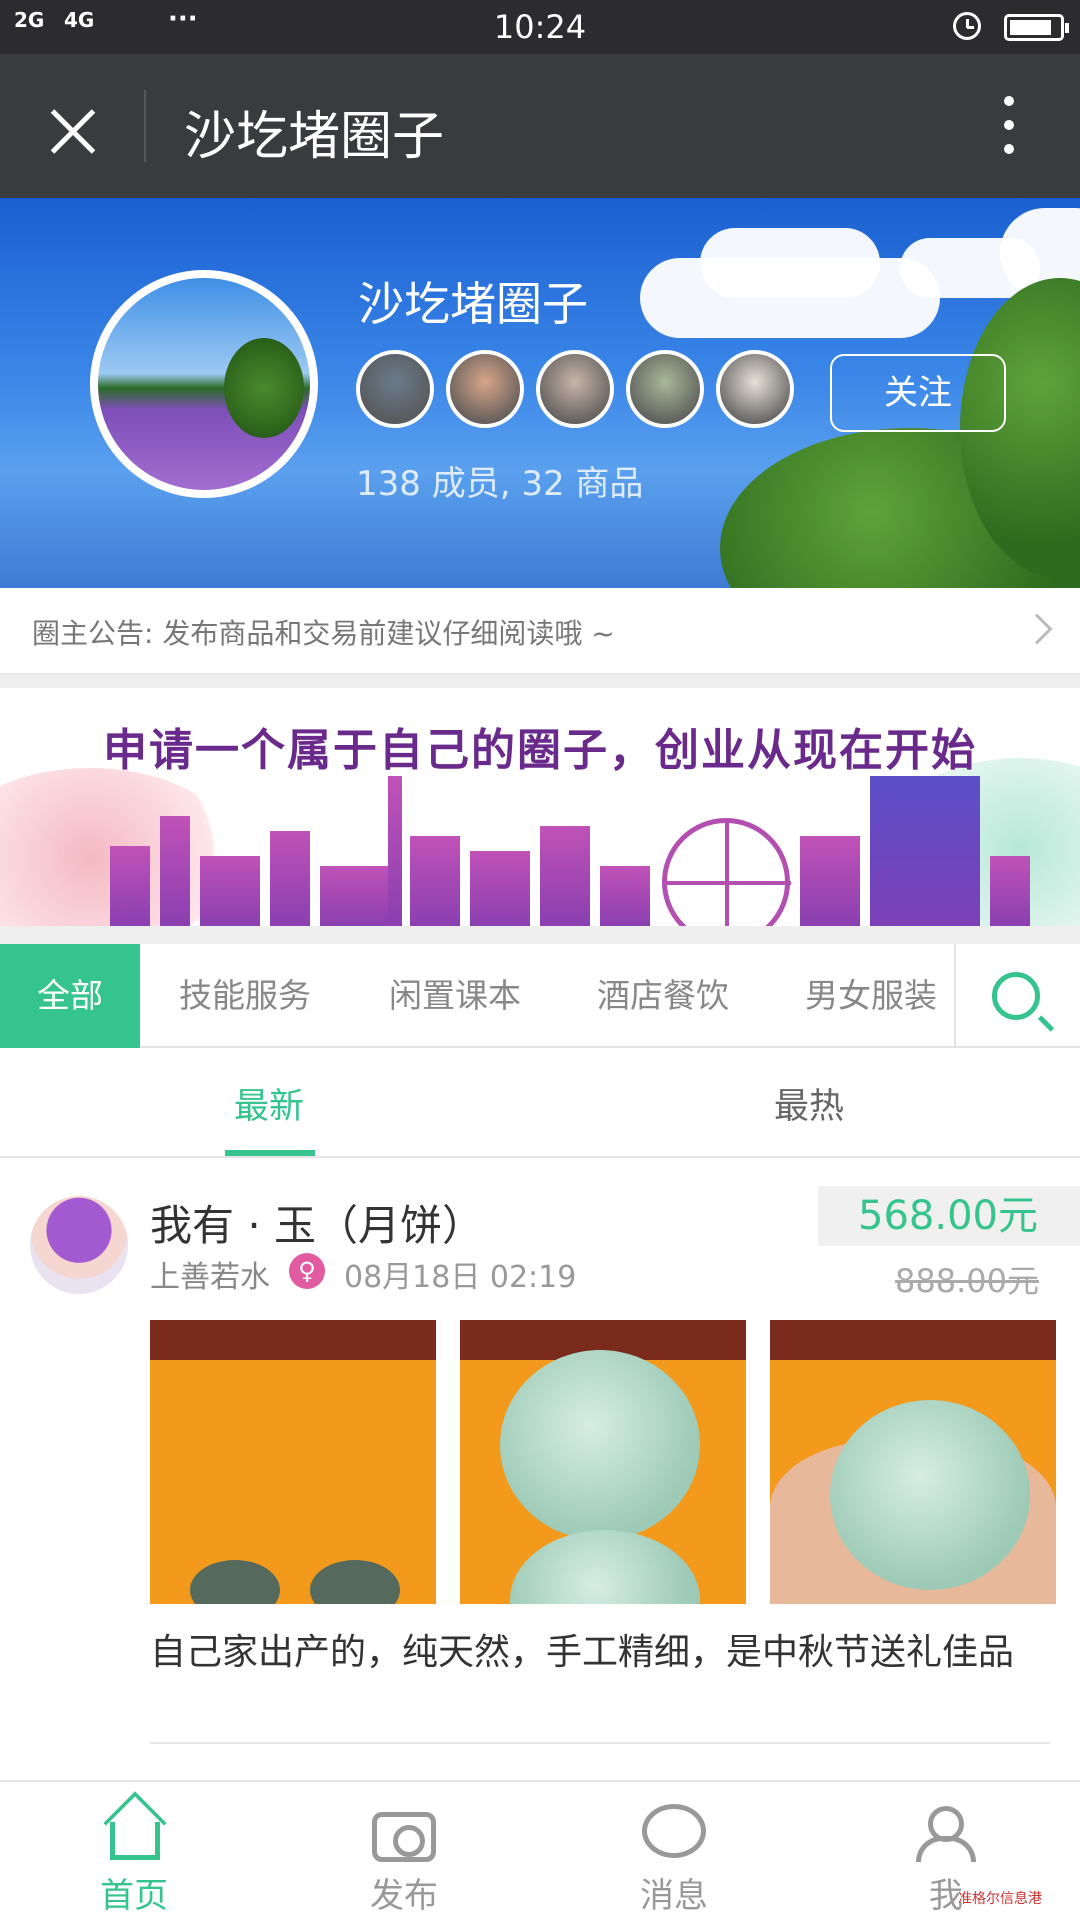  I want to click on category-bar: 全部 技能服务 闲置课本 酒店餐饮 男女服装, so click(540, 996).